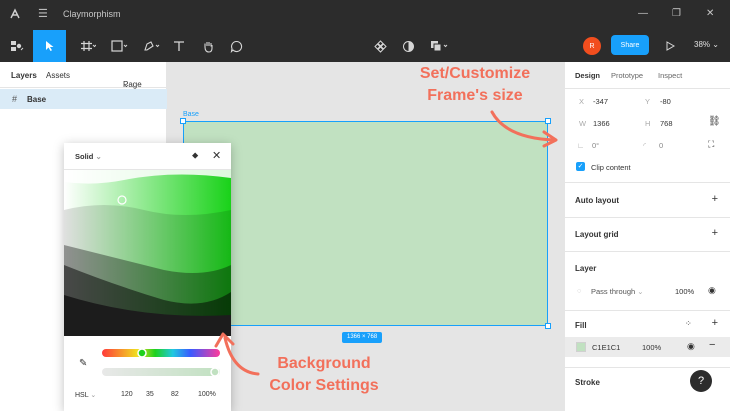  I want to click on rotation-field: 0°, so click(595, 145).